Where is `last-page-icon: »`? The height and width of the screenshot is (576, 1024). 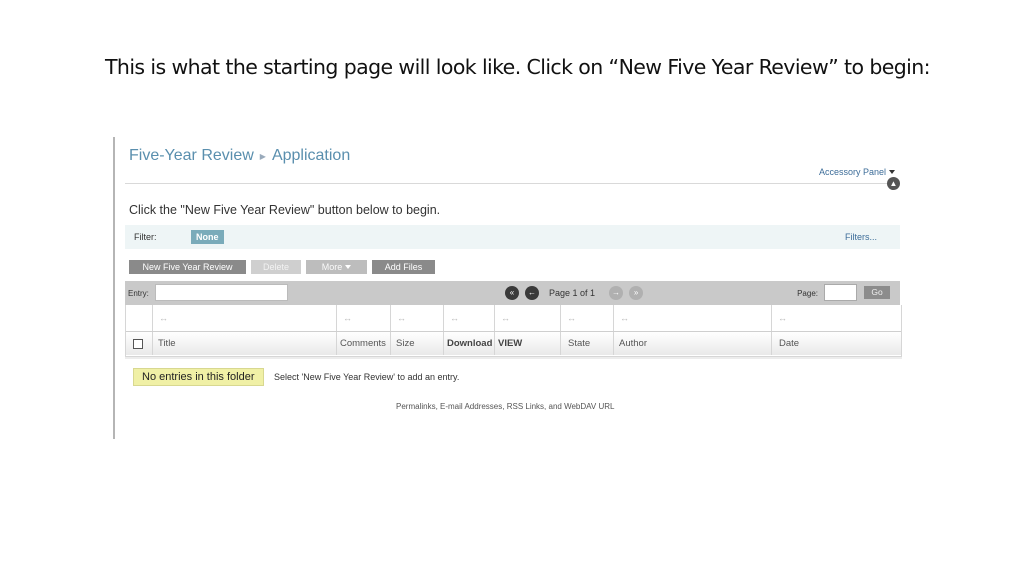
last-page-icon: » is located at coordinates (636, 293).